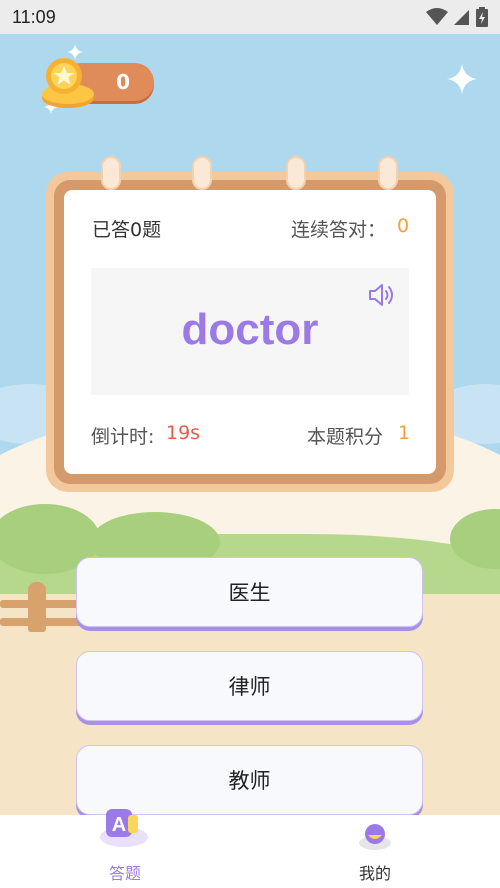  I want to click on answered-count: 已答0题, so click(127, 230).